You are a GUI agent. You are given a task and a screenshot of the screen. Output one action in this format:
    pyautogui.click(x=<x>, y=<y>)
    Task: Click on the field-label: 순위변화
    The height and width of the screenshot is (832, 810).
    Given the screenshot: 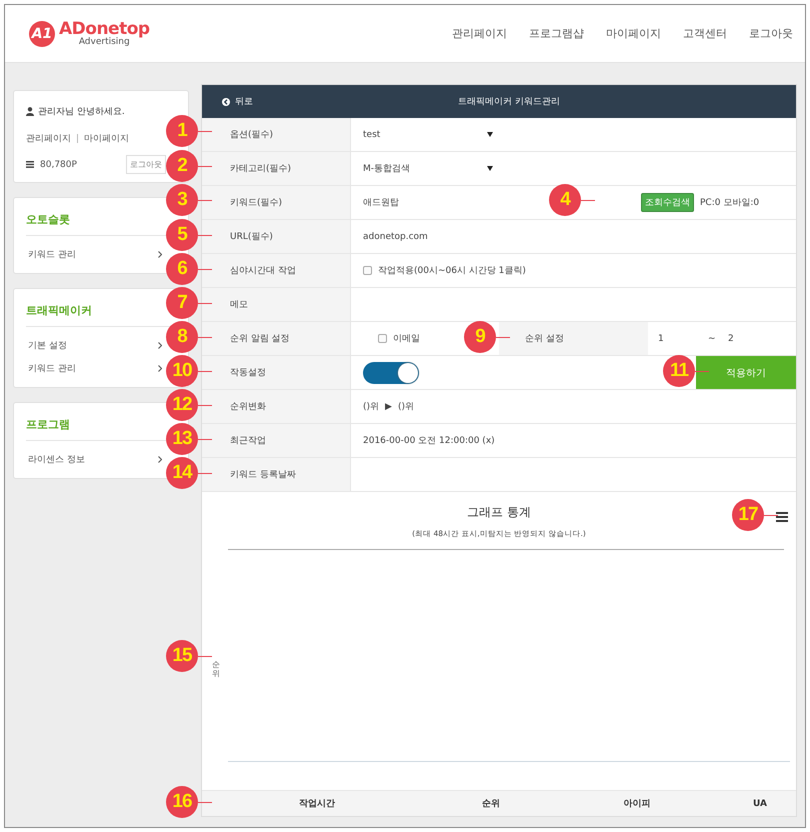 What is the action you would take?
    pyautogui.click(x=248, y=407)
    